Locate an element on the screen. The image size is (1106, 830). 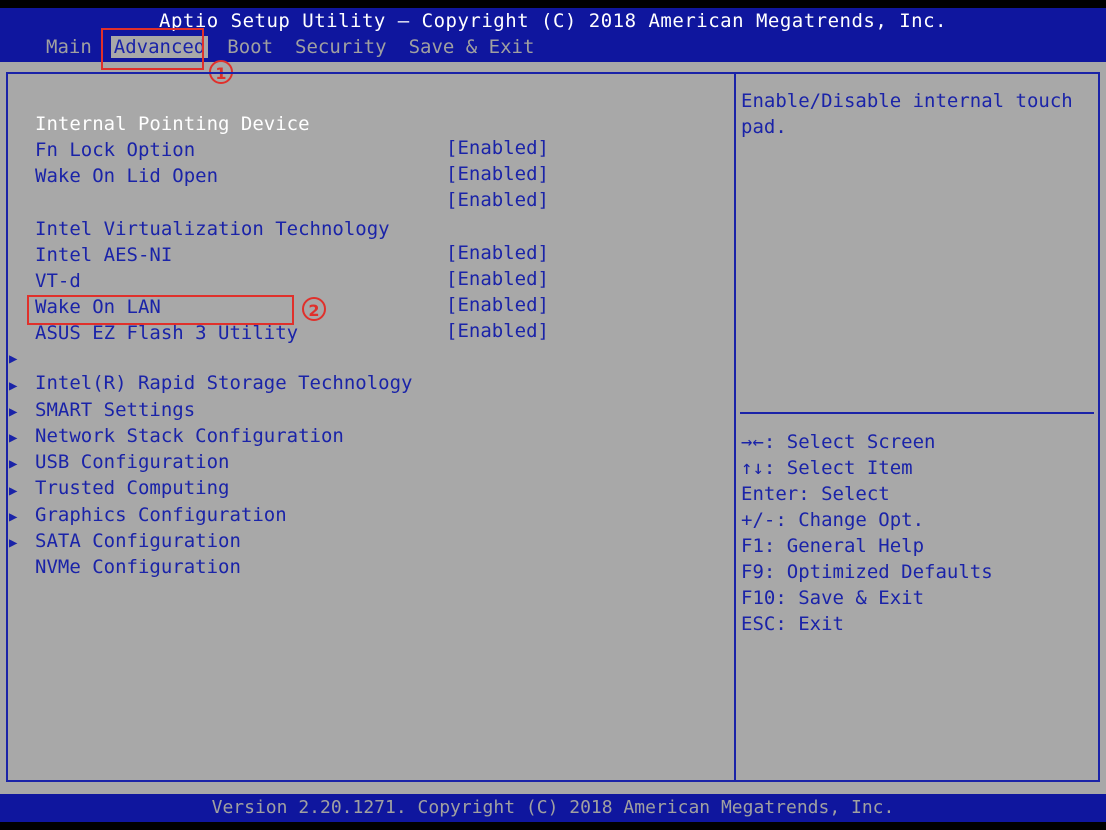
tab-security: Security is located at coordinates (341, 47).